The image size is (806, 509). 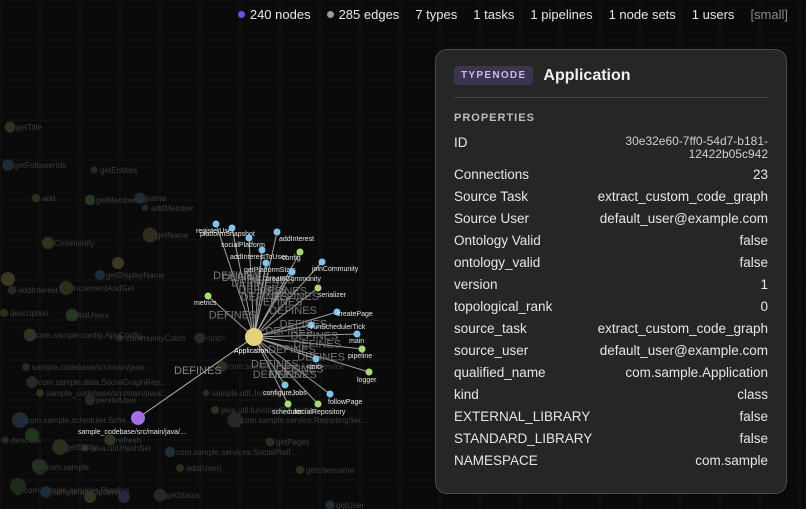 What do you see at coordinates (760, 174) in the screenshot?
I see `property-value: 23` at bounding box center [760, 174].